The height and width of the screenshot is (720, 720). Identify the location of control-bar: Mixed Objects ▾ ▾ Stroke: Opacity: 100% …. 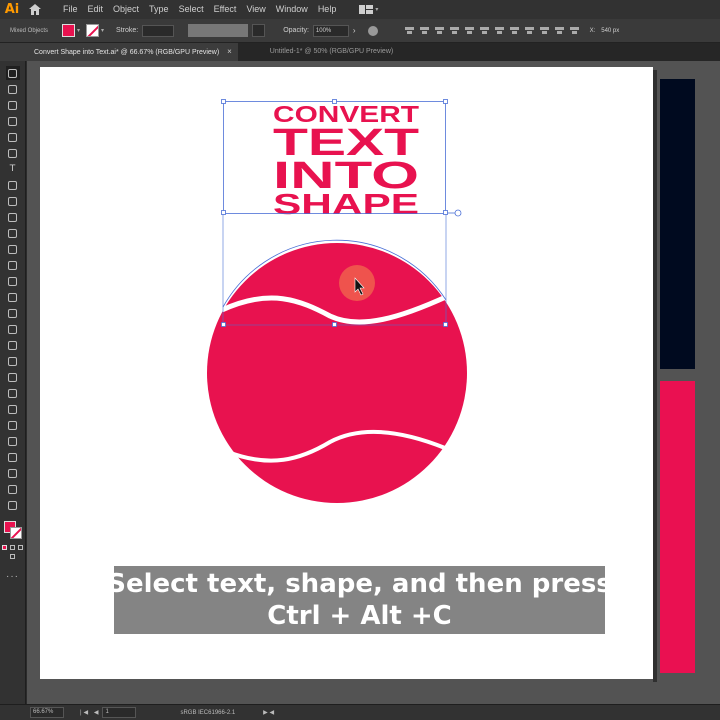
(360, 31).